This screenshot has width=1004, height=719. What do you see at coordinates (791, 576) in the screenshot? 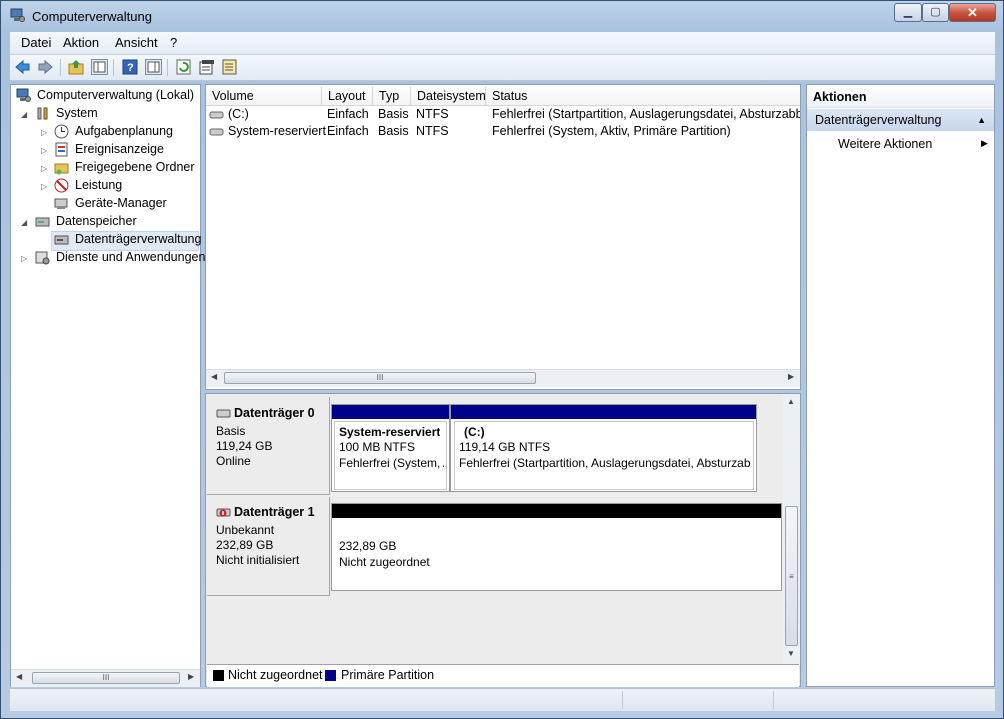
I see `scrollbar-thumb: ≡` at bounding box center [791, 576].